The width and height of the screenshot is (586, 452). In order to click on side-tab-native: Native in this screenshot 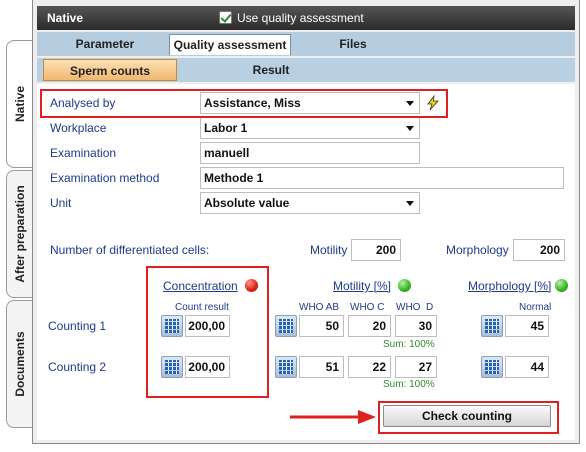, I will do `click(19, 104)`.